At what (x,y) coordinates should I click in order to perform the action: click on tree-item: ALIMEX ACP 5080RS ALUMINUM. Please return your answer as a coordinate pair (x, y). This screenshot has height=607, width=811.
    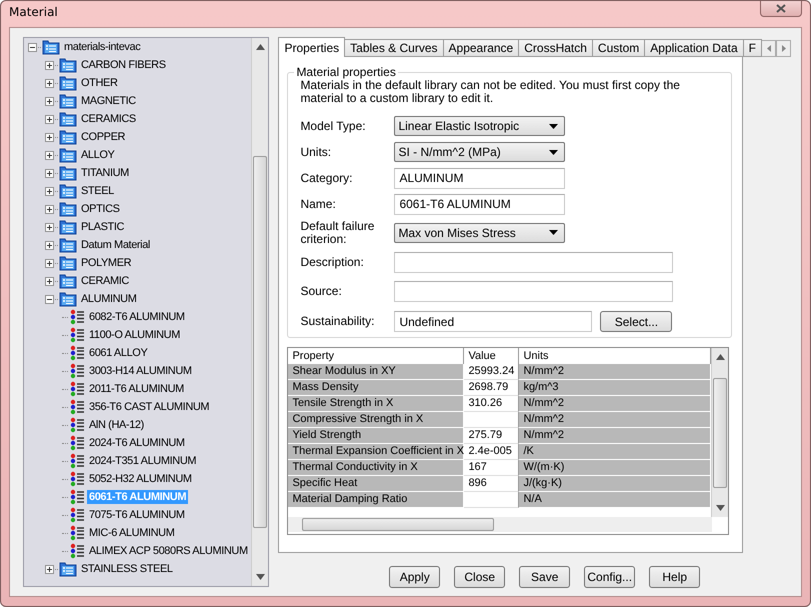
    Looking at the image, I should click on (168, 551).